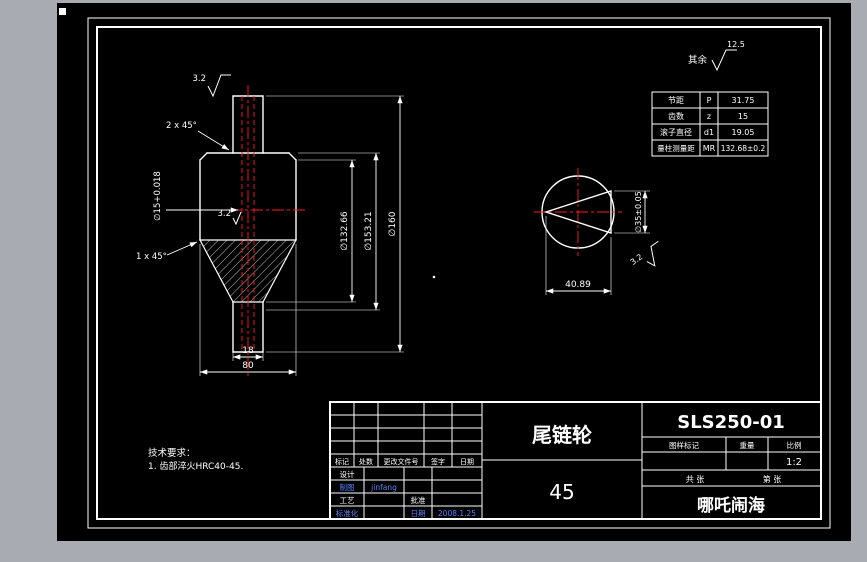 This screenshot has height=562, width=867. What do you see at coordinates (158, 196) in the screenshot?
I see `dim-text-bore: ∅15+0.018` at bounding box center [158, 196].